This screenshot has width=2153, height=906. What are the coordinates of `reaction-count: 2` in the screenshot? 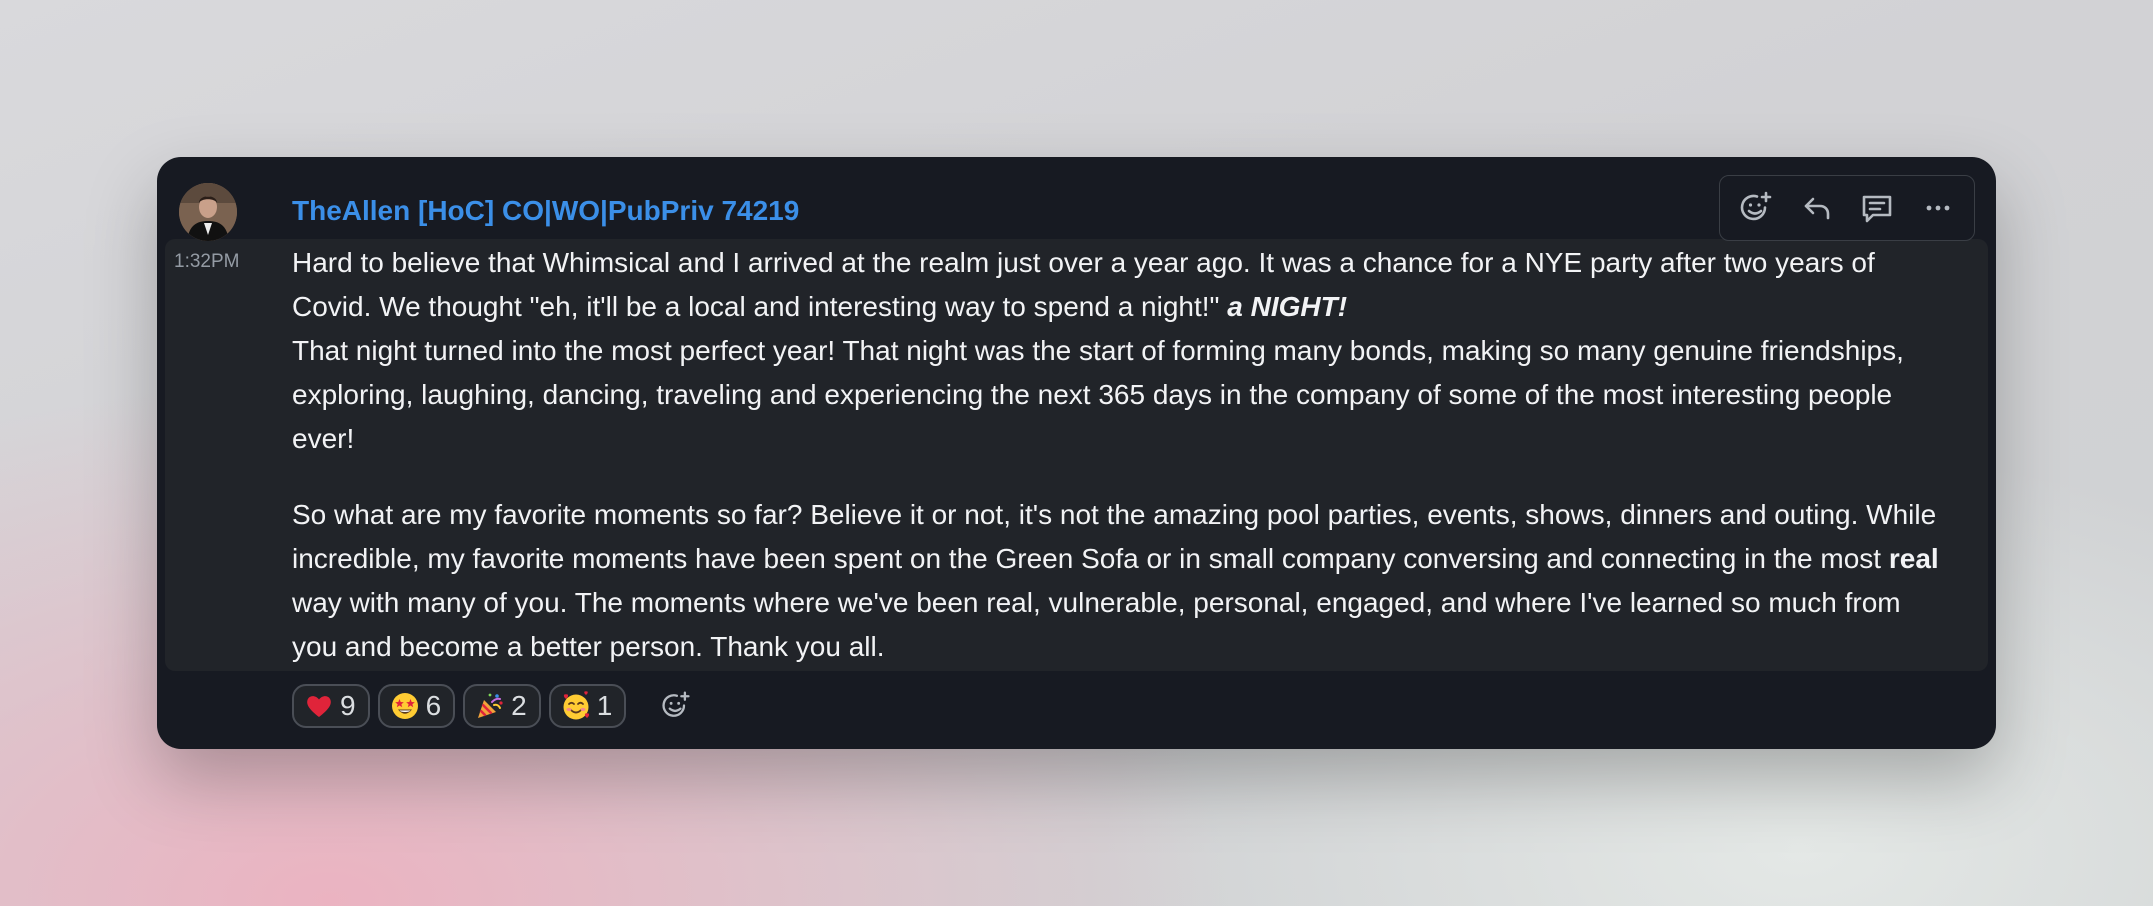 It's located at (519, 705).